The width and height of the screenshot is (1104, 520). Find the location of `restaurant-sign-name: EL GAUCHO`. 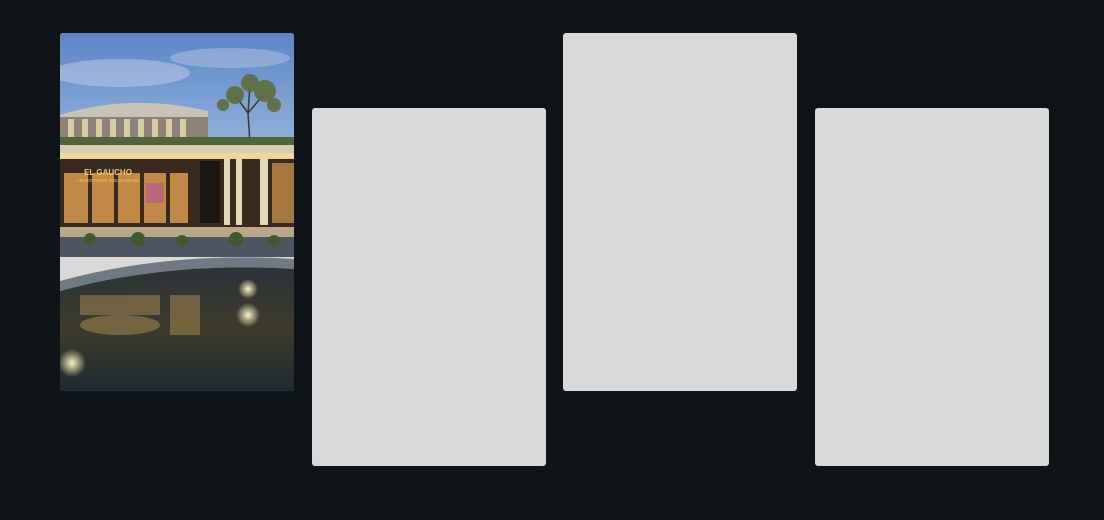

restaurant-sign-name: EL GAUCHO is located at coordinates (108, 172).